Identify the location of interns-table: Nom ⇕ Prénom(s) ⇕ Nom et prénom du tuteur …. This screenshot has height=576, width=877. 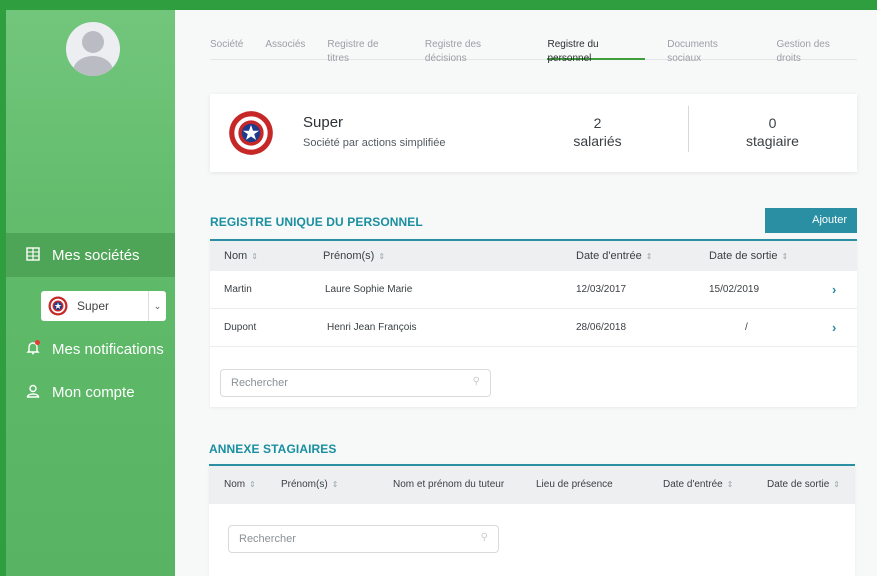
(532, 520).